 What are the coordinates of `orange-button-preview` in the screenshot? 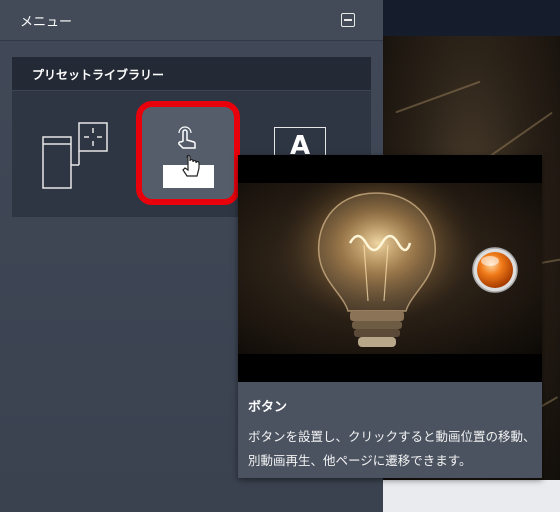 It's located at (495, 270).